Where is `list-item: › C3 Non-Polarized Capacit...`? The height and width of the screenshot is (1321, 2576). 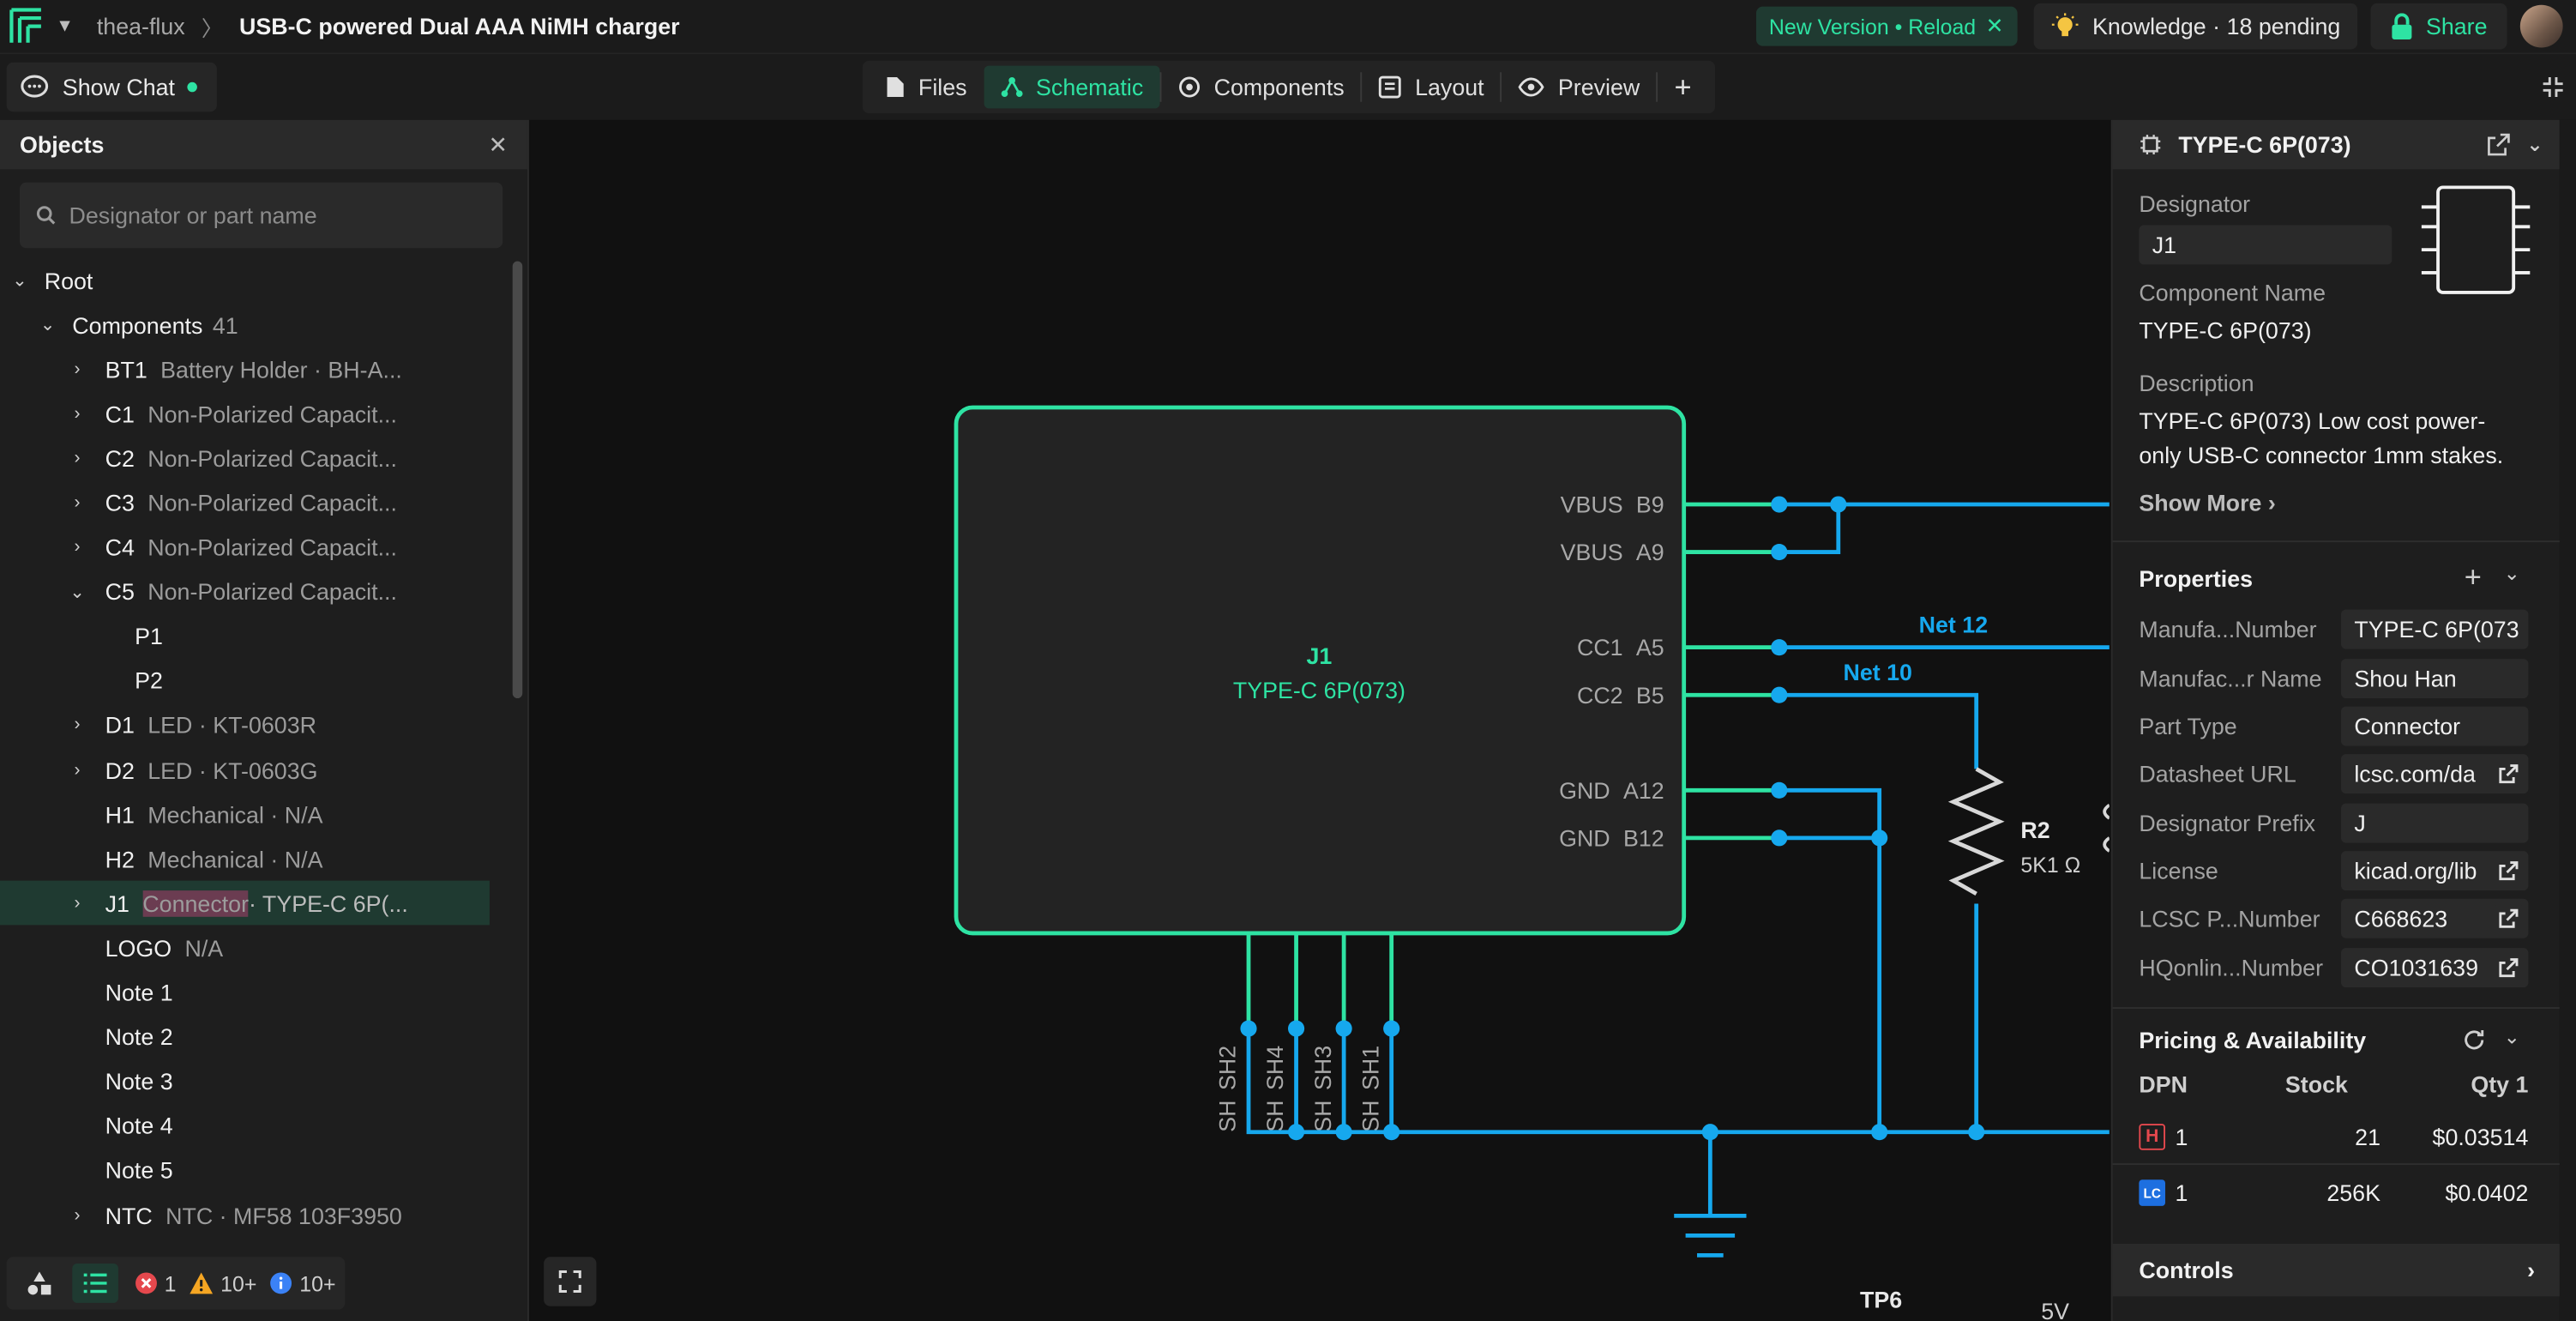
list-item: › C3 Non-Polarized Capacit... is located at coordinates (253, 503).